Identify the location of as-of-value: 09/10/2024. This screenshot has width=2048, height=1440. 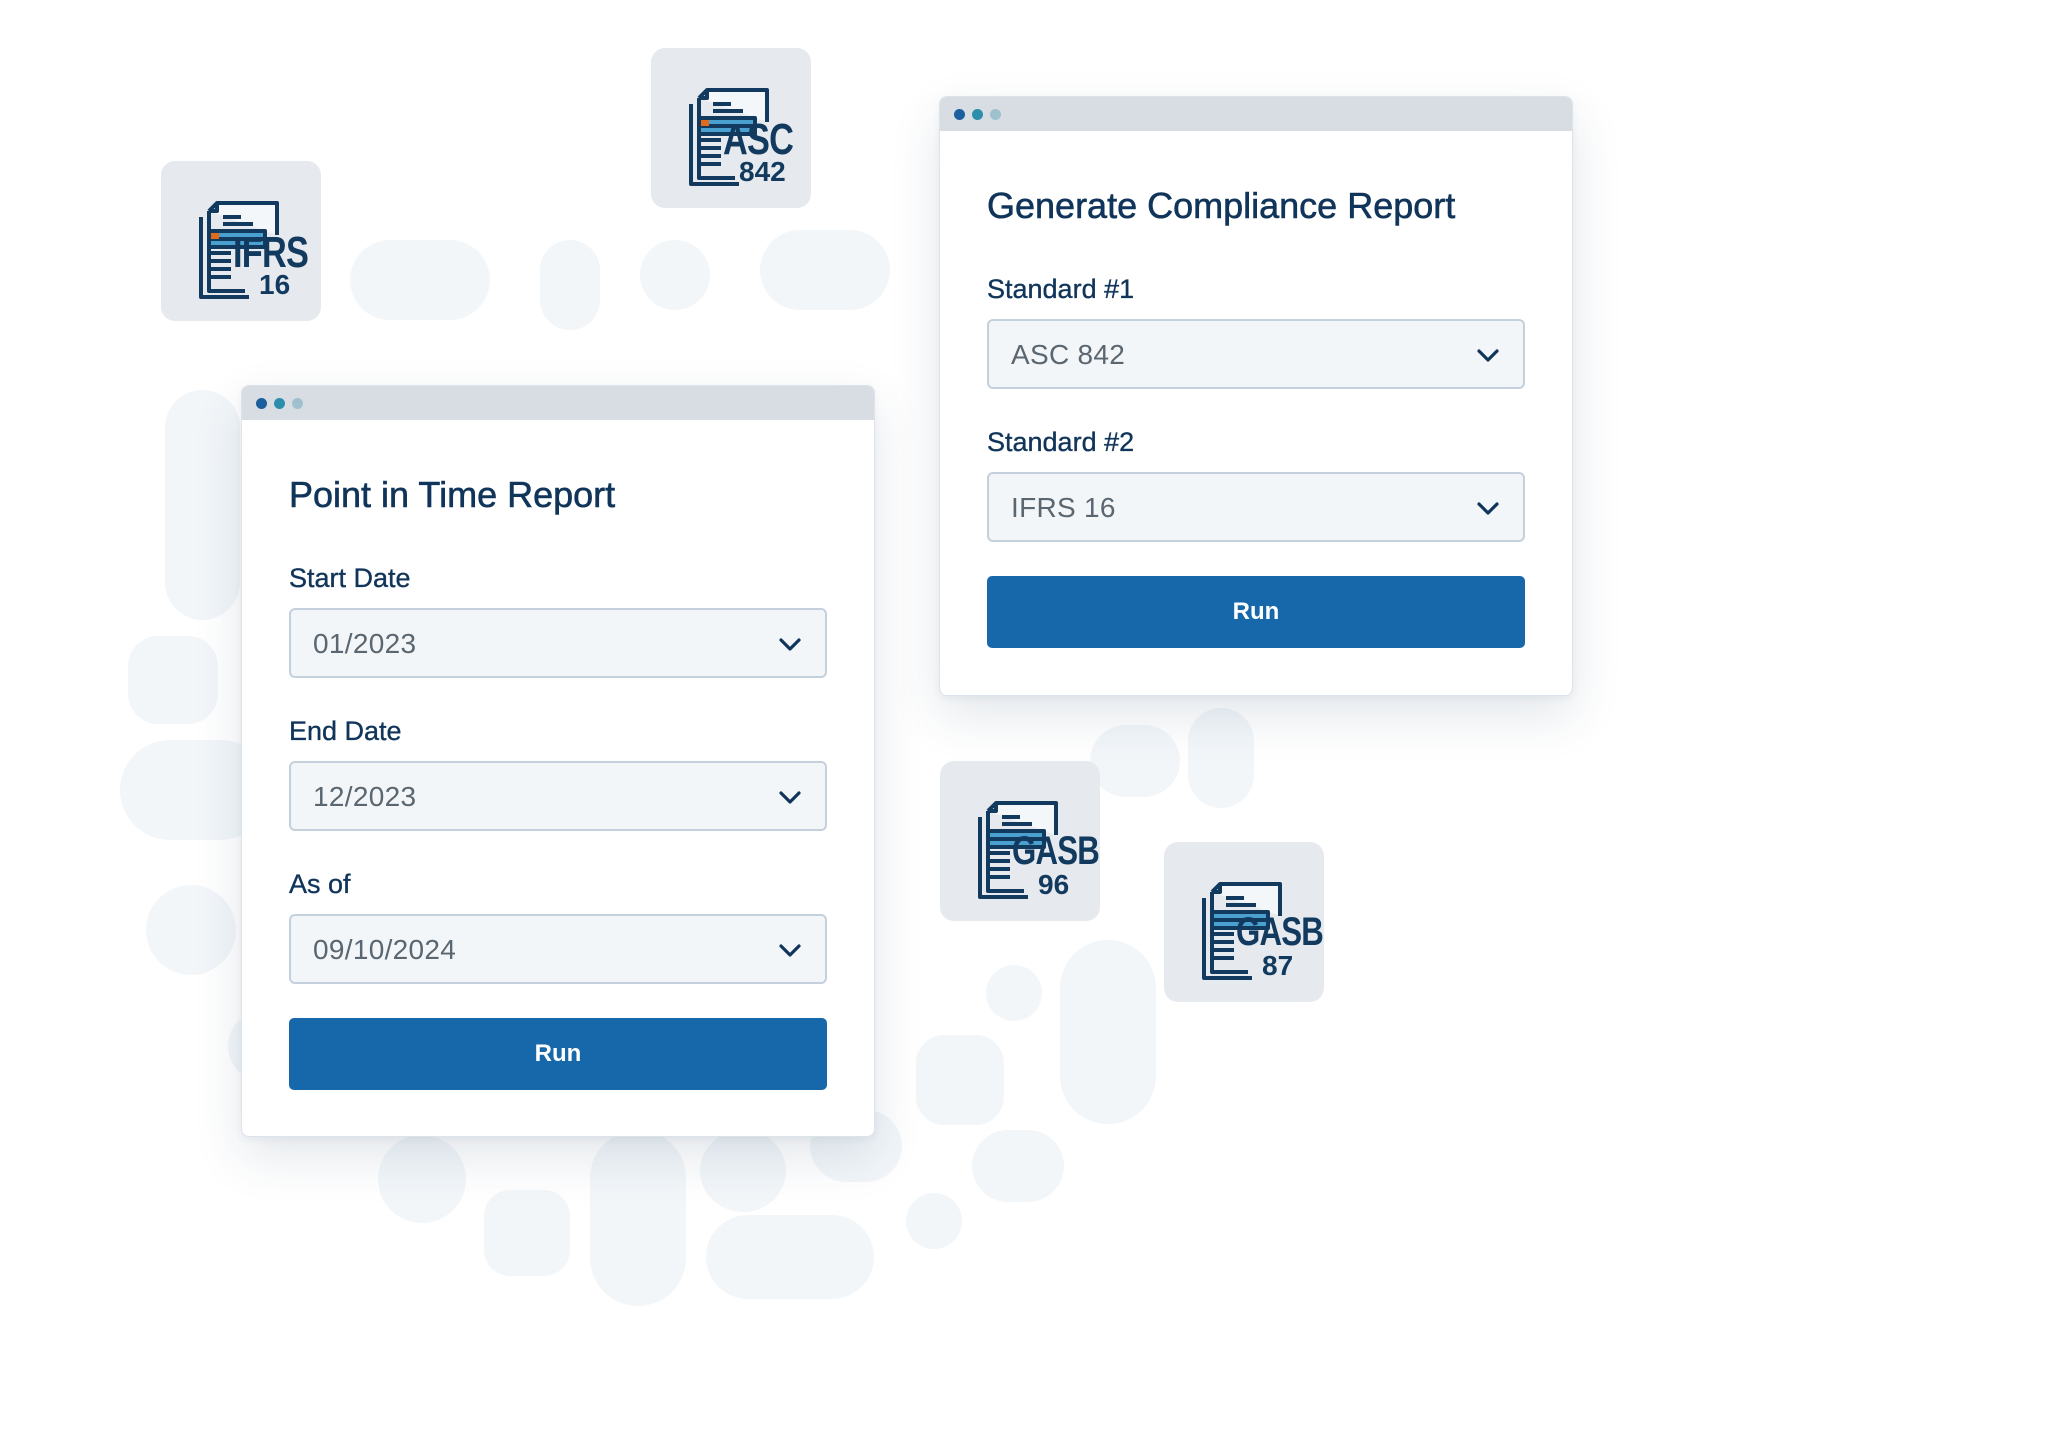
(385, 949).